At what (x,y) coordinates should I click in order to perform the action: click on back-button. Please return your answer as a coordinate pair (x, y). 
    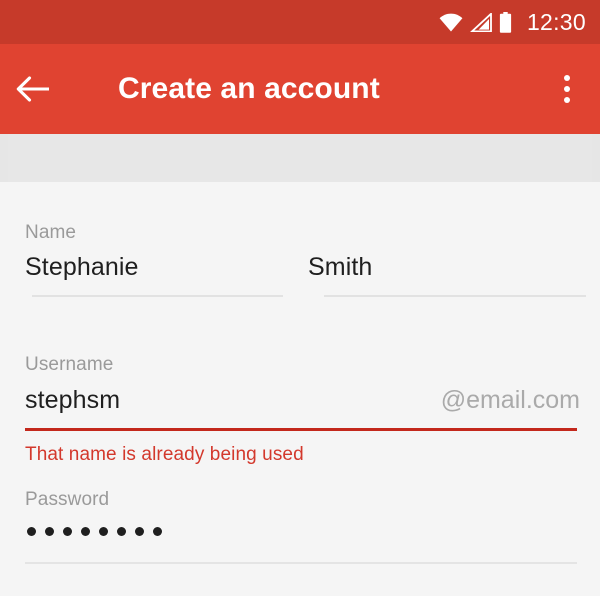
    Looking at the image, I should click on (33, 89).